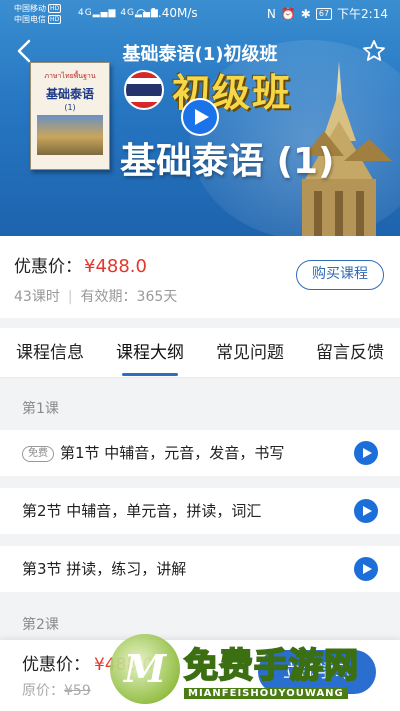 This screenshot has height=711, width=400. What do you see at coordinates (250, 353) in the screenshot?
I see `tab-faq: 常见问题` at bounding box center [250, 353].